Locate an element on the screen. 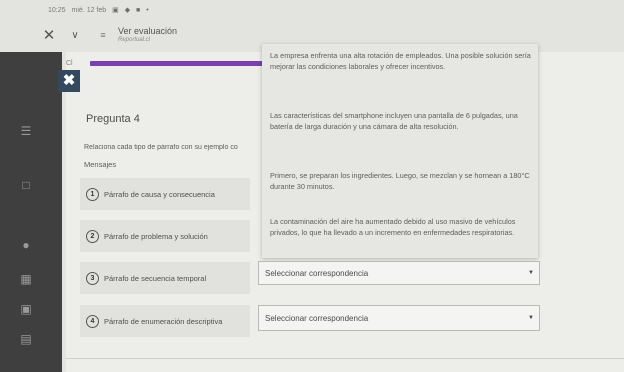  item-number: 1 is located at coordinates (92, 194).